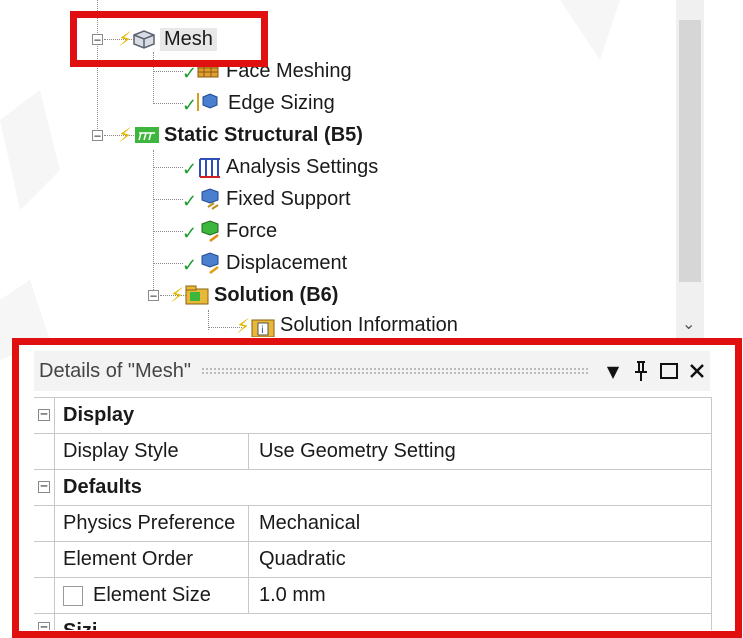  Describe the element at coordinates (201, 167) in the screenshot. I see `analysis-settings-icon: ✓` at that location.